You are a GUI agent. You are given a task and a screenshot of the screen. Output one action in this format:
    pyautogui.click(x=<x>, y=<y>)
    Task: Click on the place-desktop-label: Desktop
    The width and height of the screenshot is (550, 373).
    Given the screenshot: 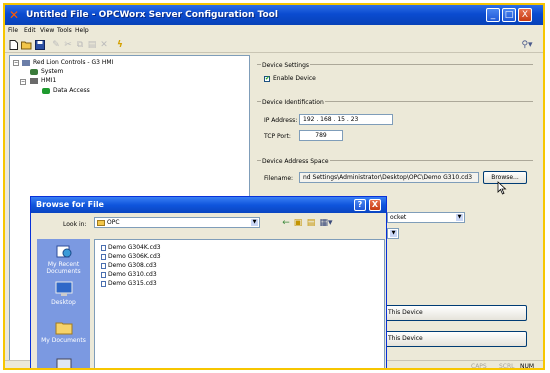 What is the action you would take?
    pyautogui.click(x=63, y=302)
    